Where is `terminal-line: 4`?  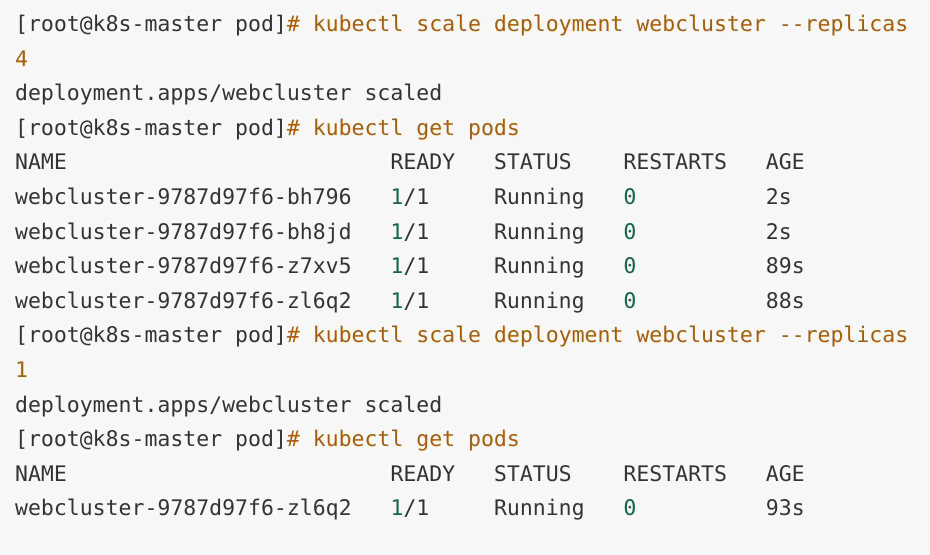
terminal-line: 4 is located at coordinates (21, 60).